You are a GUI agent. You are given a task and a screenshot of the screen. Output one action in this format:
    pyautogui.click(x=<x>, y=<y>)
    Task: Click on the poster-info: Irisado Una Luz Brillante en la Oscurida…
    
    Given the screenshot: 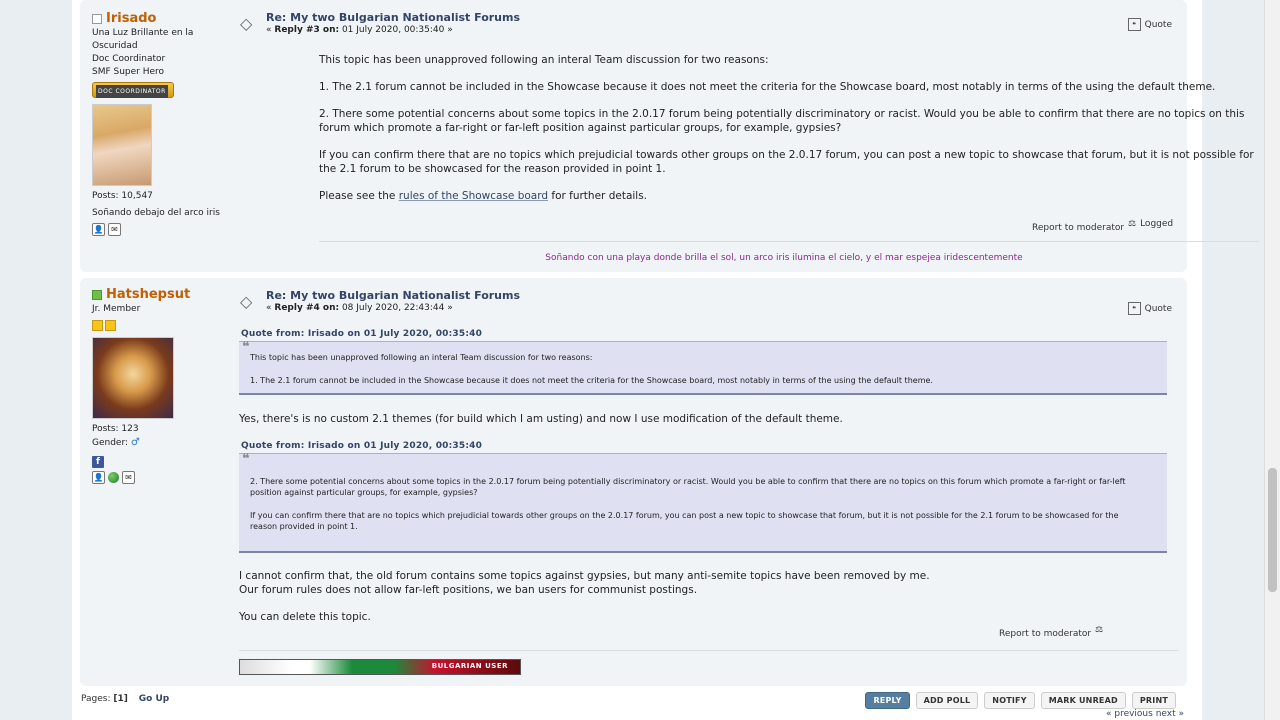 What is the action you would take?
    pyautogui.click(x=162, y=124)
    